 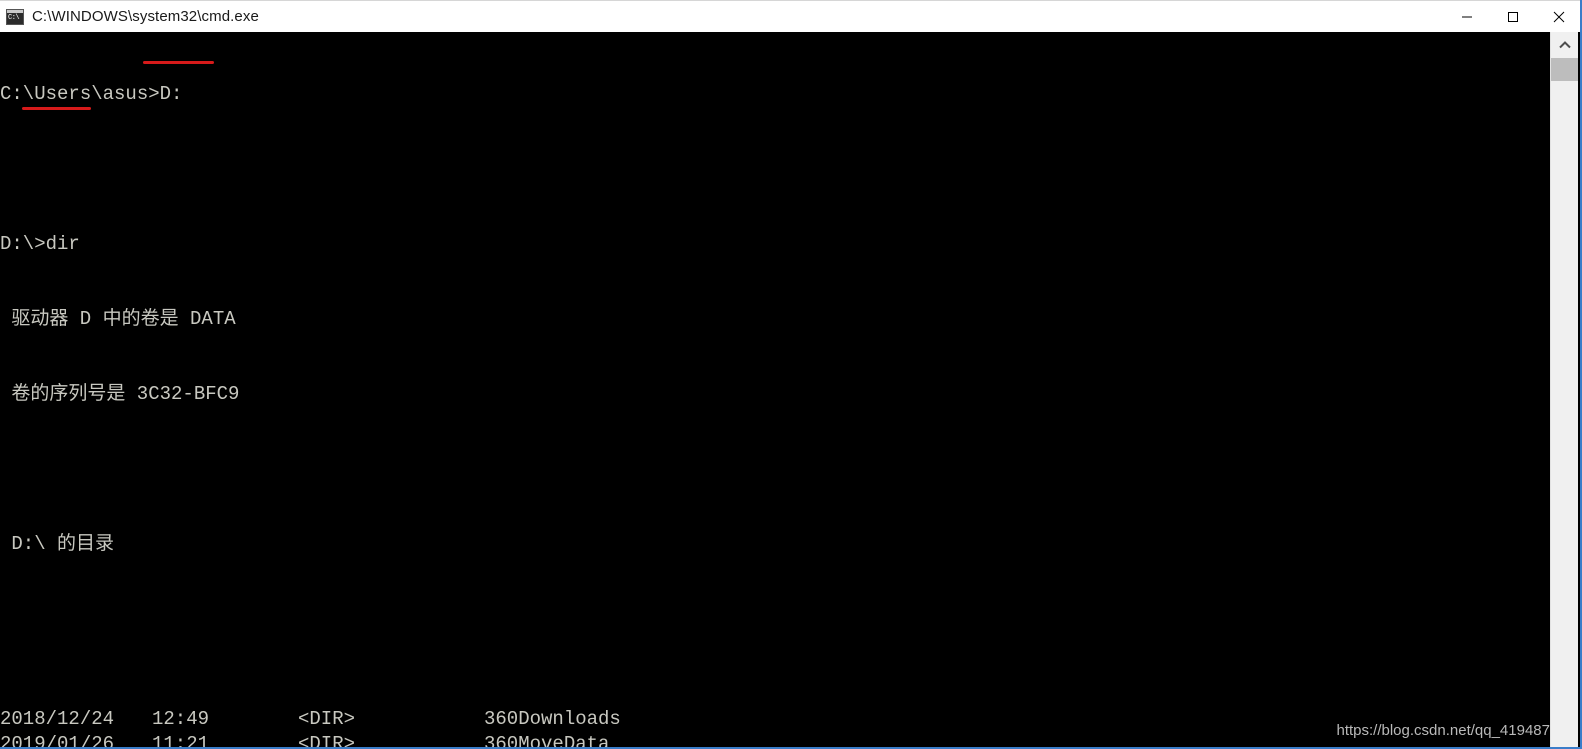 I want to click on entry-name: 360MoveData, so click(x=547, y=741).